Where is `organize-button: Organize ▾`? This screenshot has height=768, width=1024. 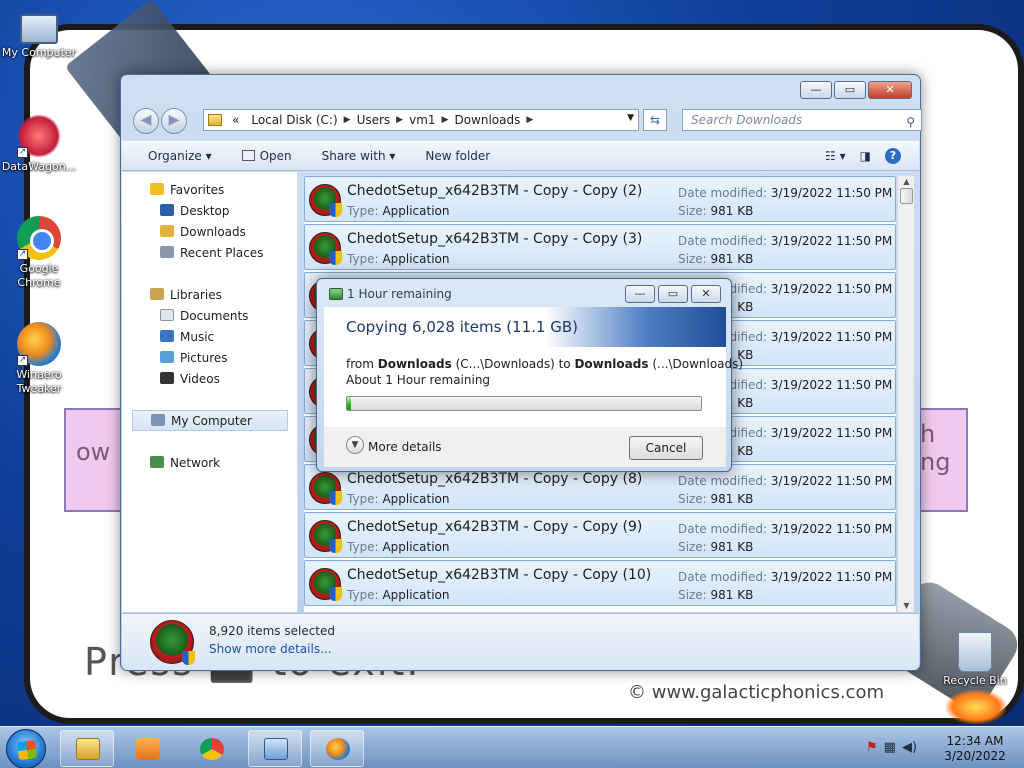
organize-button: Organize ▾ is located at coordinates (180, 156).